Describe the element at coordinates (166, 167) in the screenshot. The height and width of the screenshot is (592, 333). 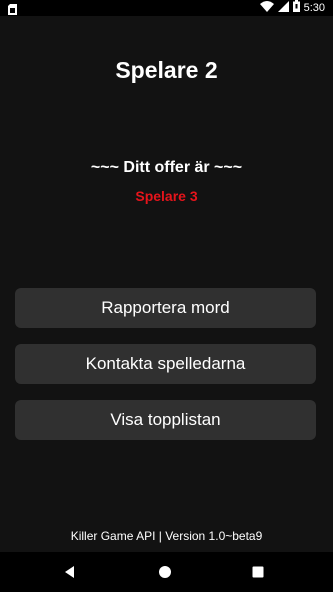
I see `victim-heading: ~~~ Ditt offer är ~~~` at that location.